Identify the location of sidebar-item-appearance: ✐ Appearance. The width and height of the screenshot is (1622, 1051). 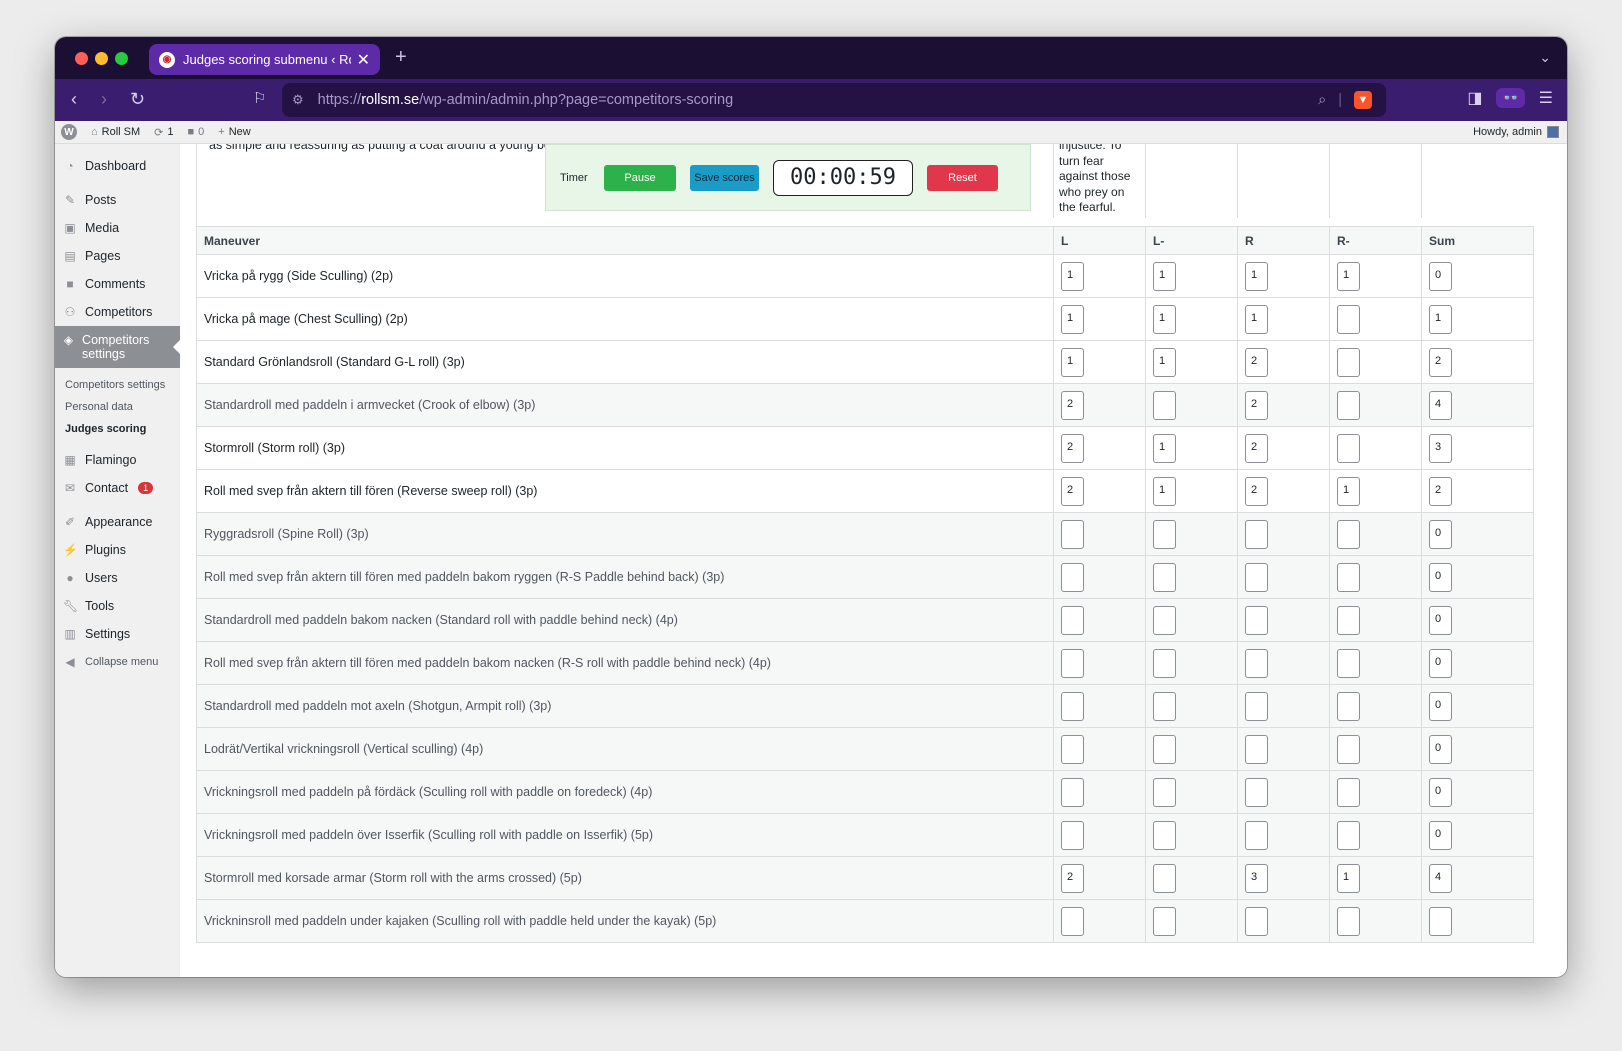
(117, 522).